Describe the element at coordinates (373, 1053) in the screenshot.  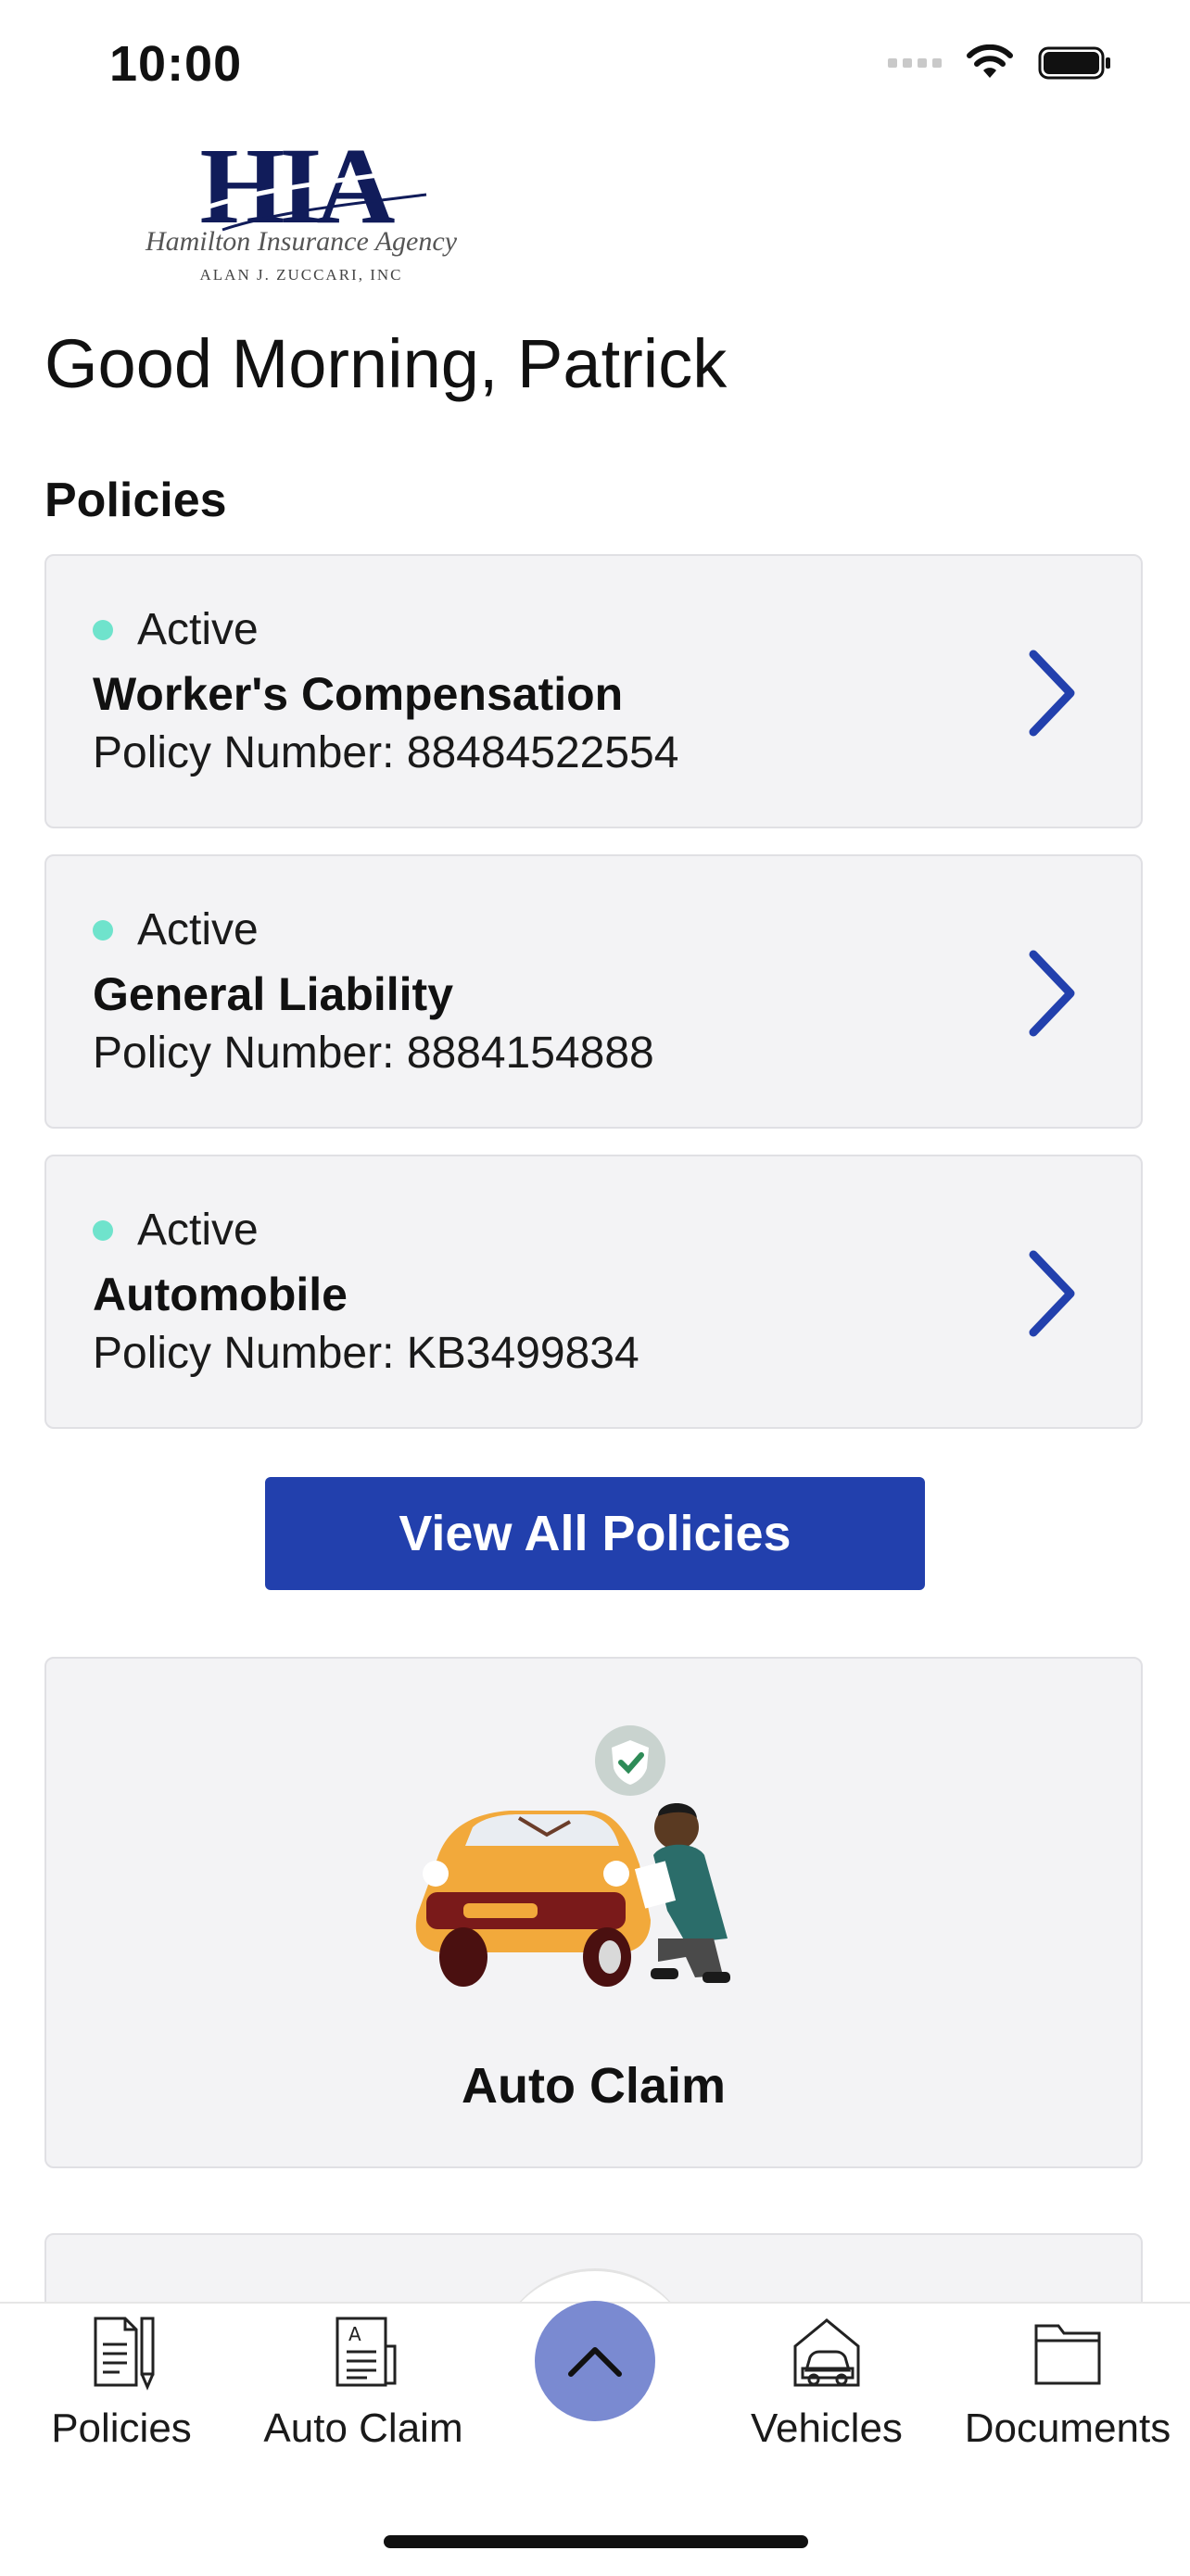
I see `policy-number: Policy Number: 8884154888` at that location.